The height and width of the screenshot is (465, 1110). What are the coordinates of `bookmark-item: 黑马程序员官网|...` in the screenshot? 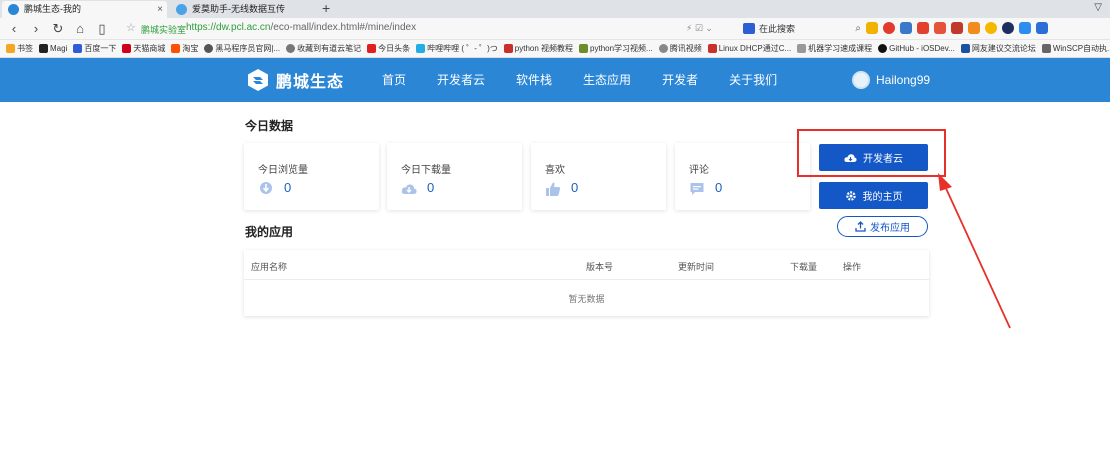 It's located at (242, 48).